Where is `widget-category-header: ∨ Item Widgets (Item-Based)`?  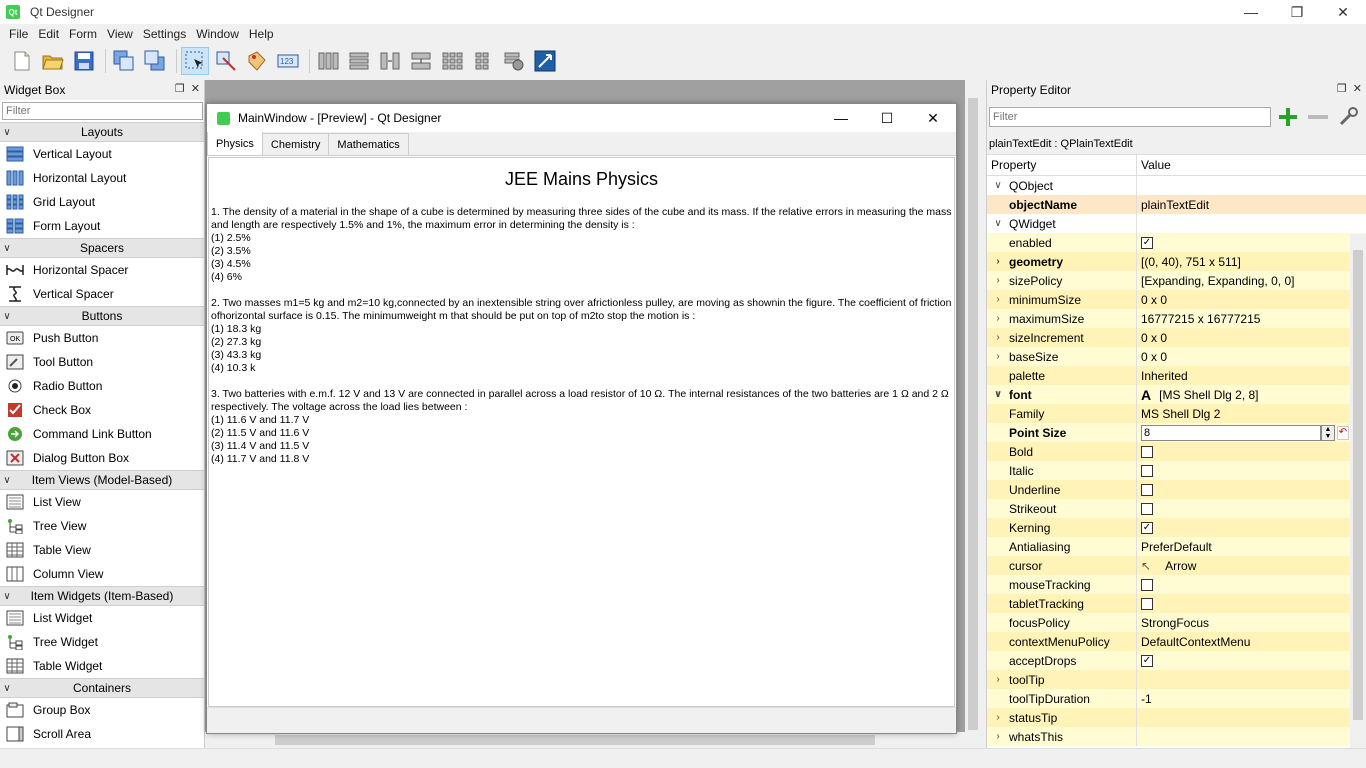
widget-category-header: ∨ Item Widgets (Item-Based) is located at coordinates (102, 596).